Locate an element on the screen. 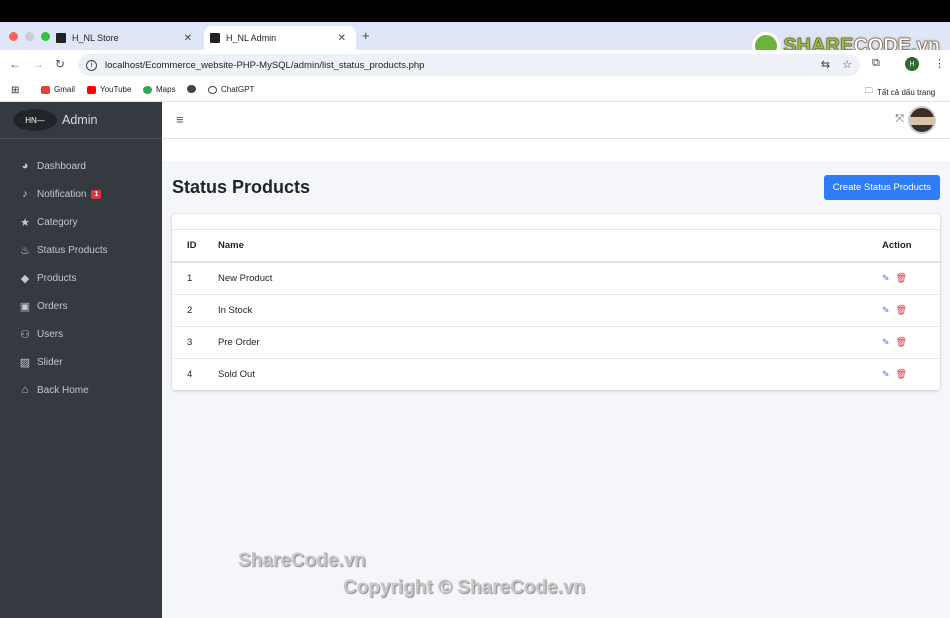 Image resolution: width=950 pixels, height=618 pixels. chatgpt-icon is located at coordinates (212, 89).